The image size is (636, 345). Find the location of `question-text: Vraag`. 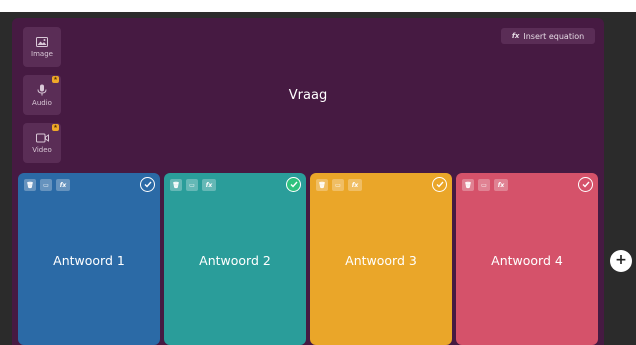

question-text: Vraag is located at coordinates (308, 95).